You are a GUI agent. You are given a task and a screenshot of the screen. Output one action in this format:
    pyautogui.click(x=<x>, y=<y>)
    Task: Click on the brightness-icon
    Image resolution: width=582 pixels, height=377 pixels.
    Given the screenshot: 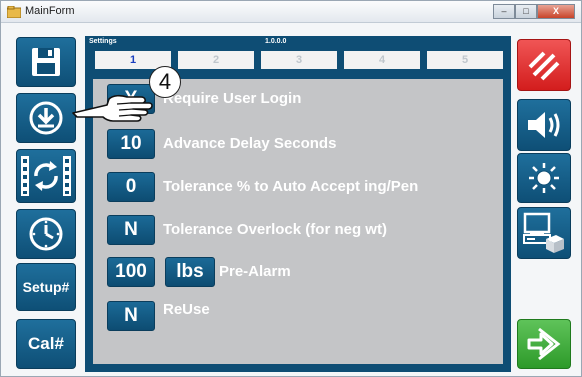 What is the action you would take?
    pyautogui.click(x=544, y=178)
    